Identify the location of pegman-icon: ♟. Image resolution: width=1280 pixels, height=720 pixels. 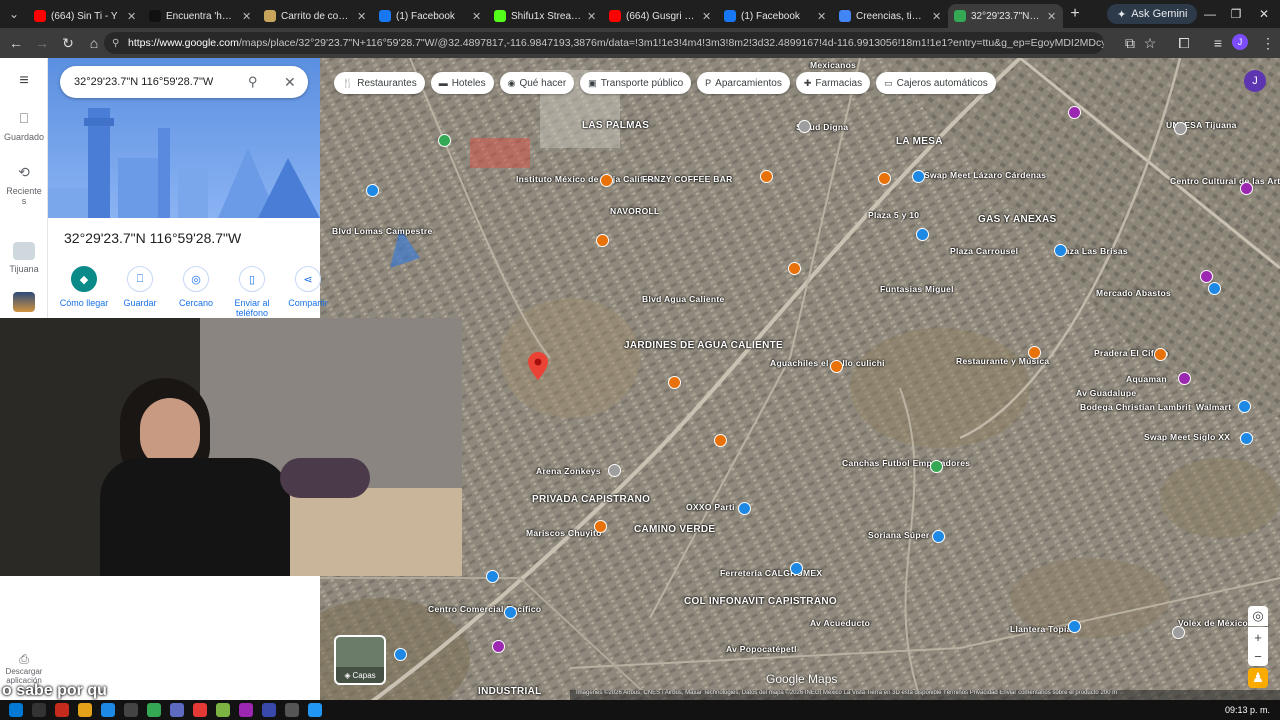
(1258, 678).